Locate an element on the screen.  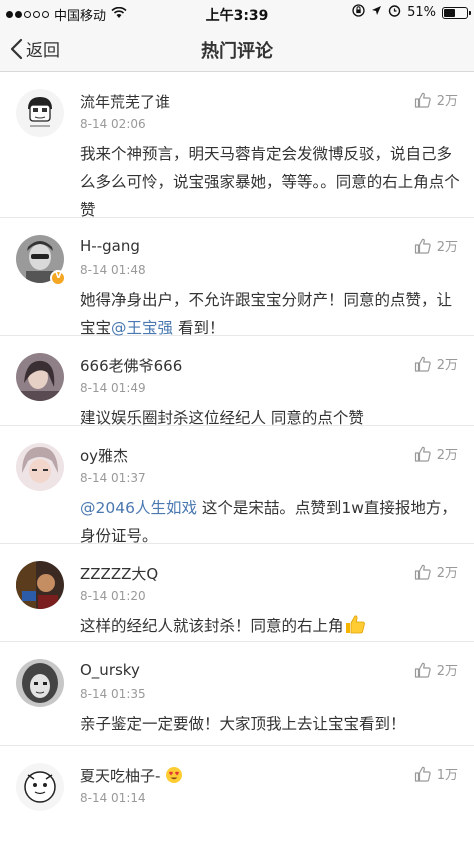
comment-time: 8-14 01:20 is located at coordinates (113, 596).